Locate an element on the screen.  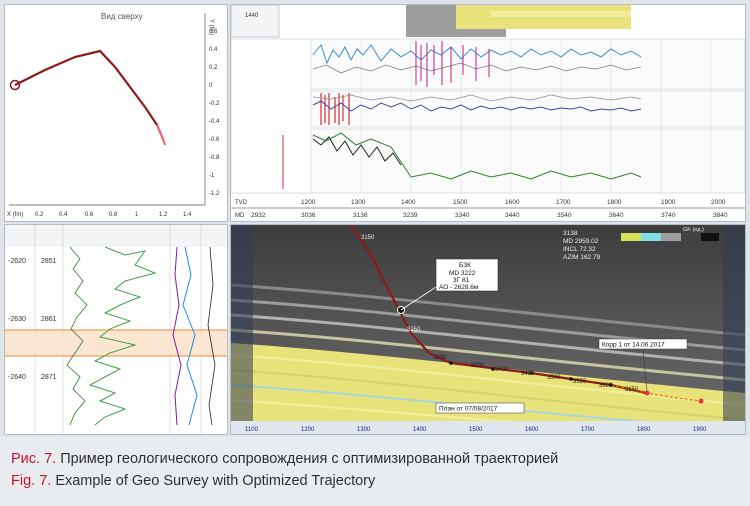
md-depth-ticks: 2851 2861 2871 is located at coordinates (49, 319).